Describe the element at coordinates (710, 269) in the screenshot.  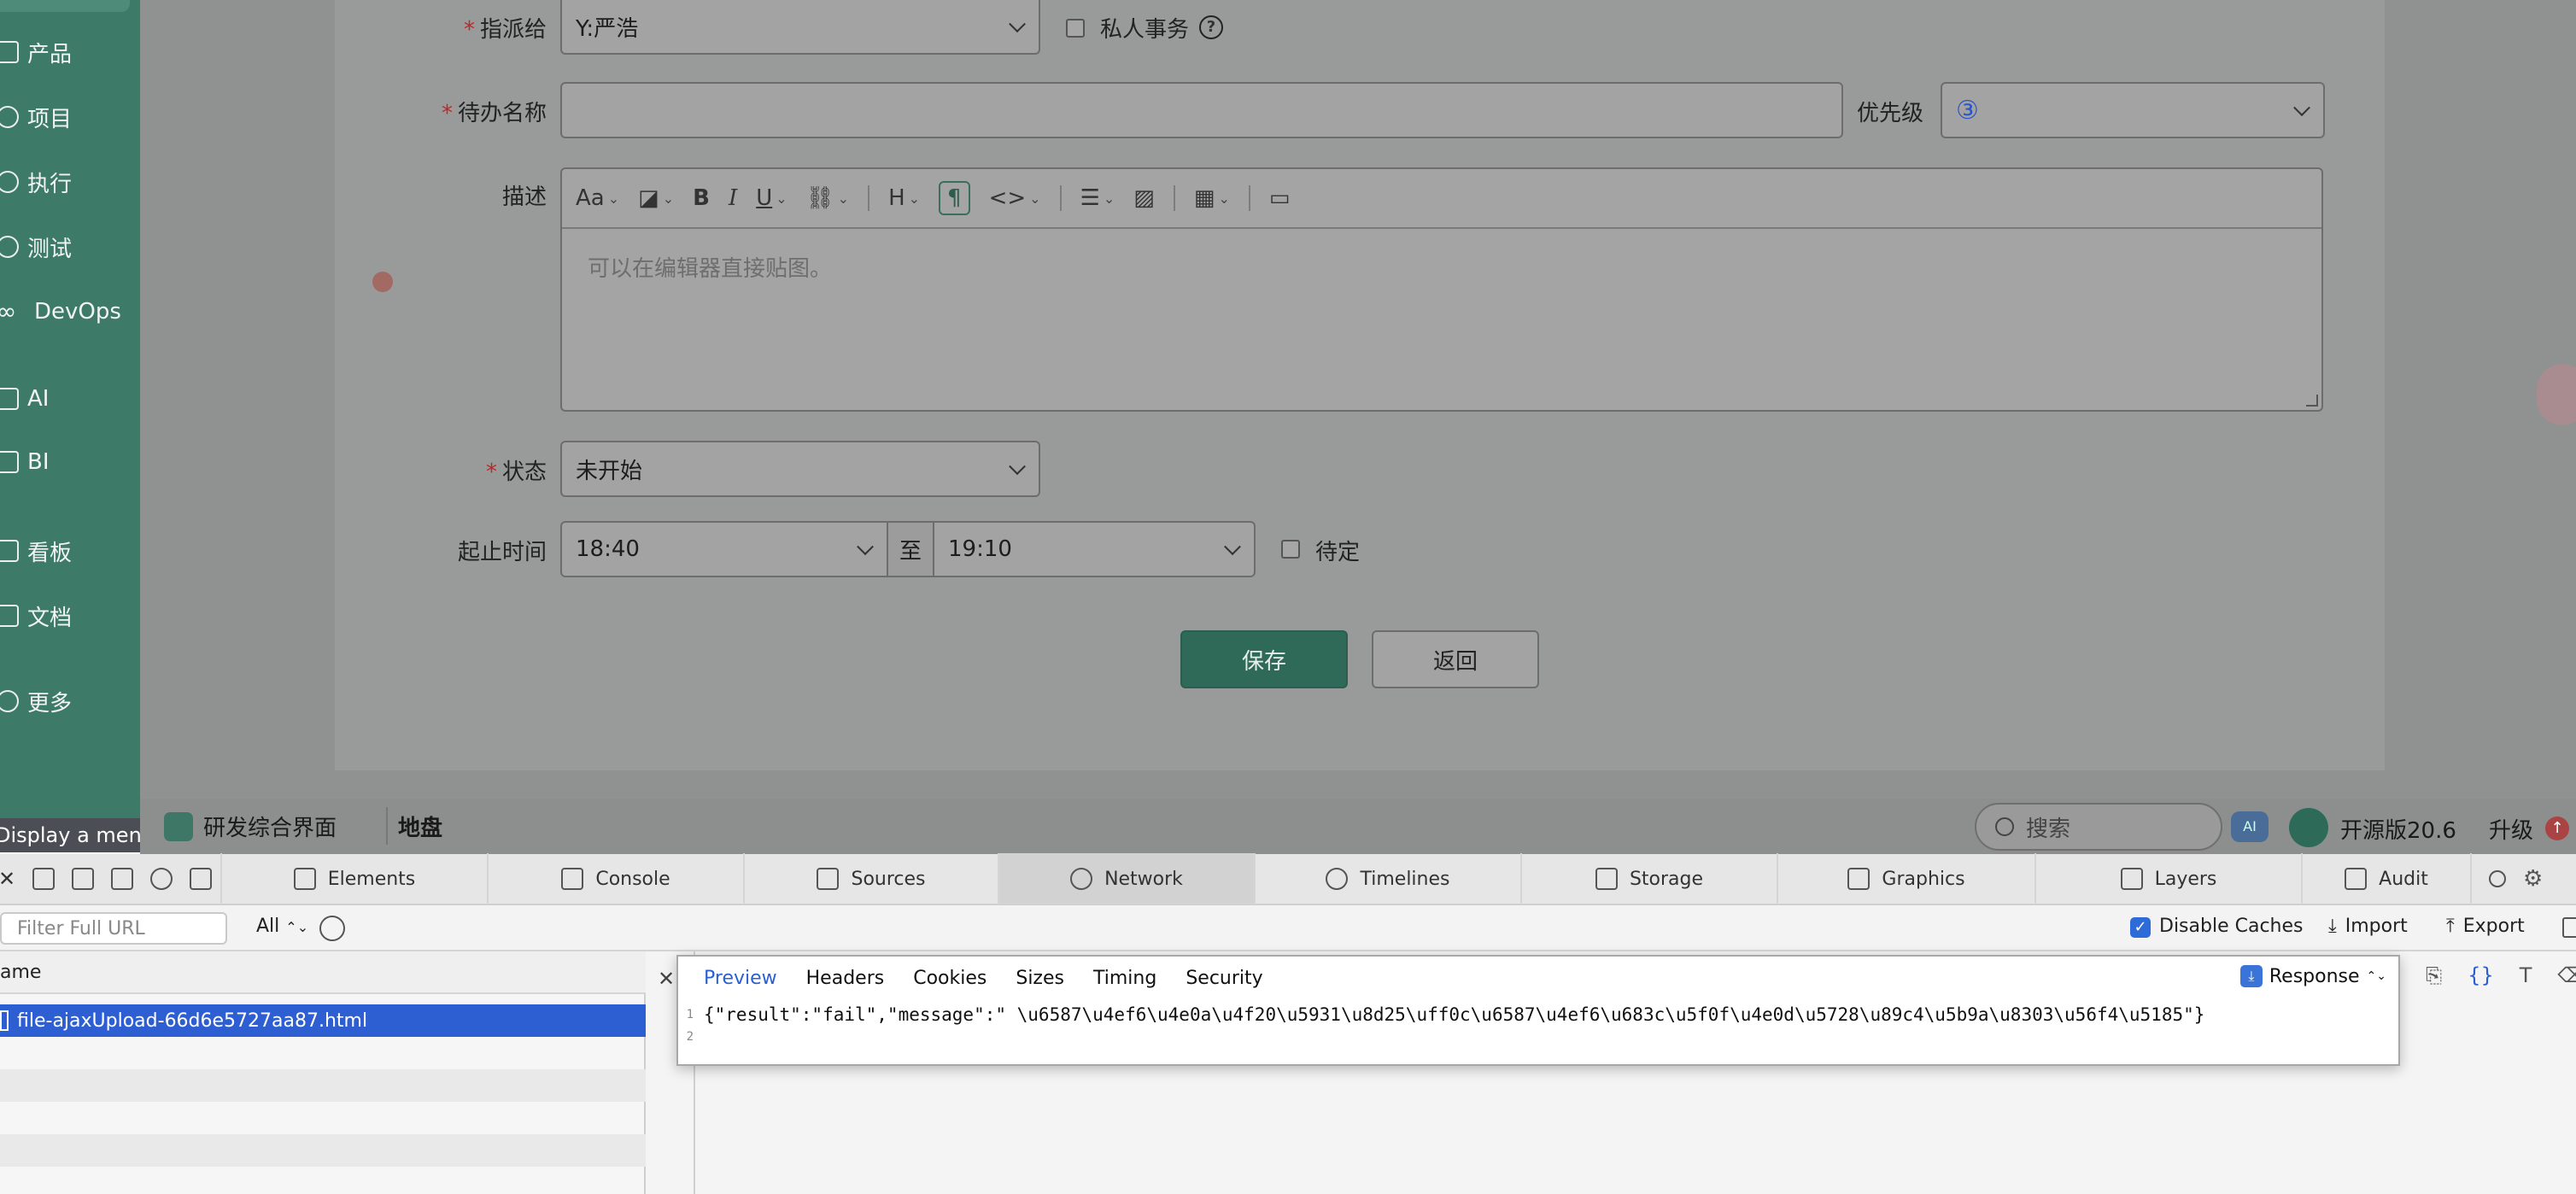
I see `editor-placeholder: 可以在编辑器直接贴图。` at that location.